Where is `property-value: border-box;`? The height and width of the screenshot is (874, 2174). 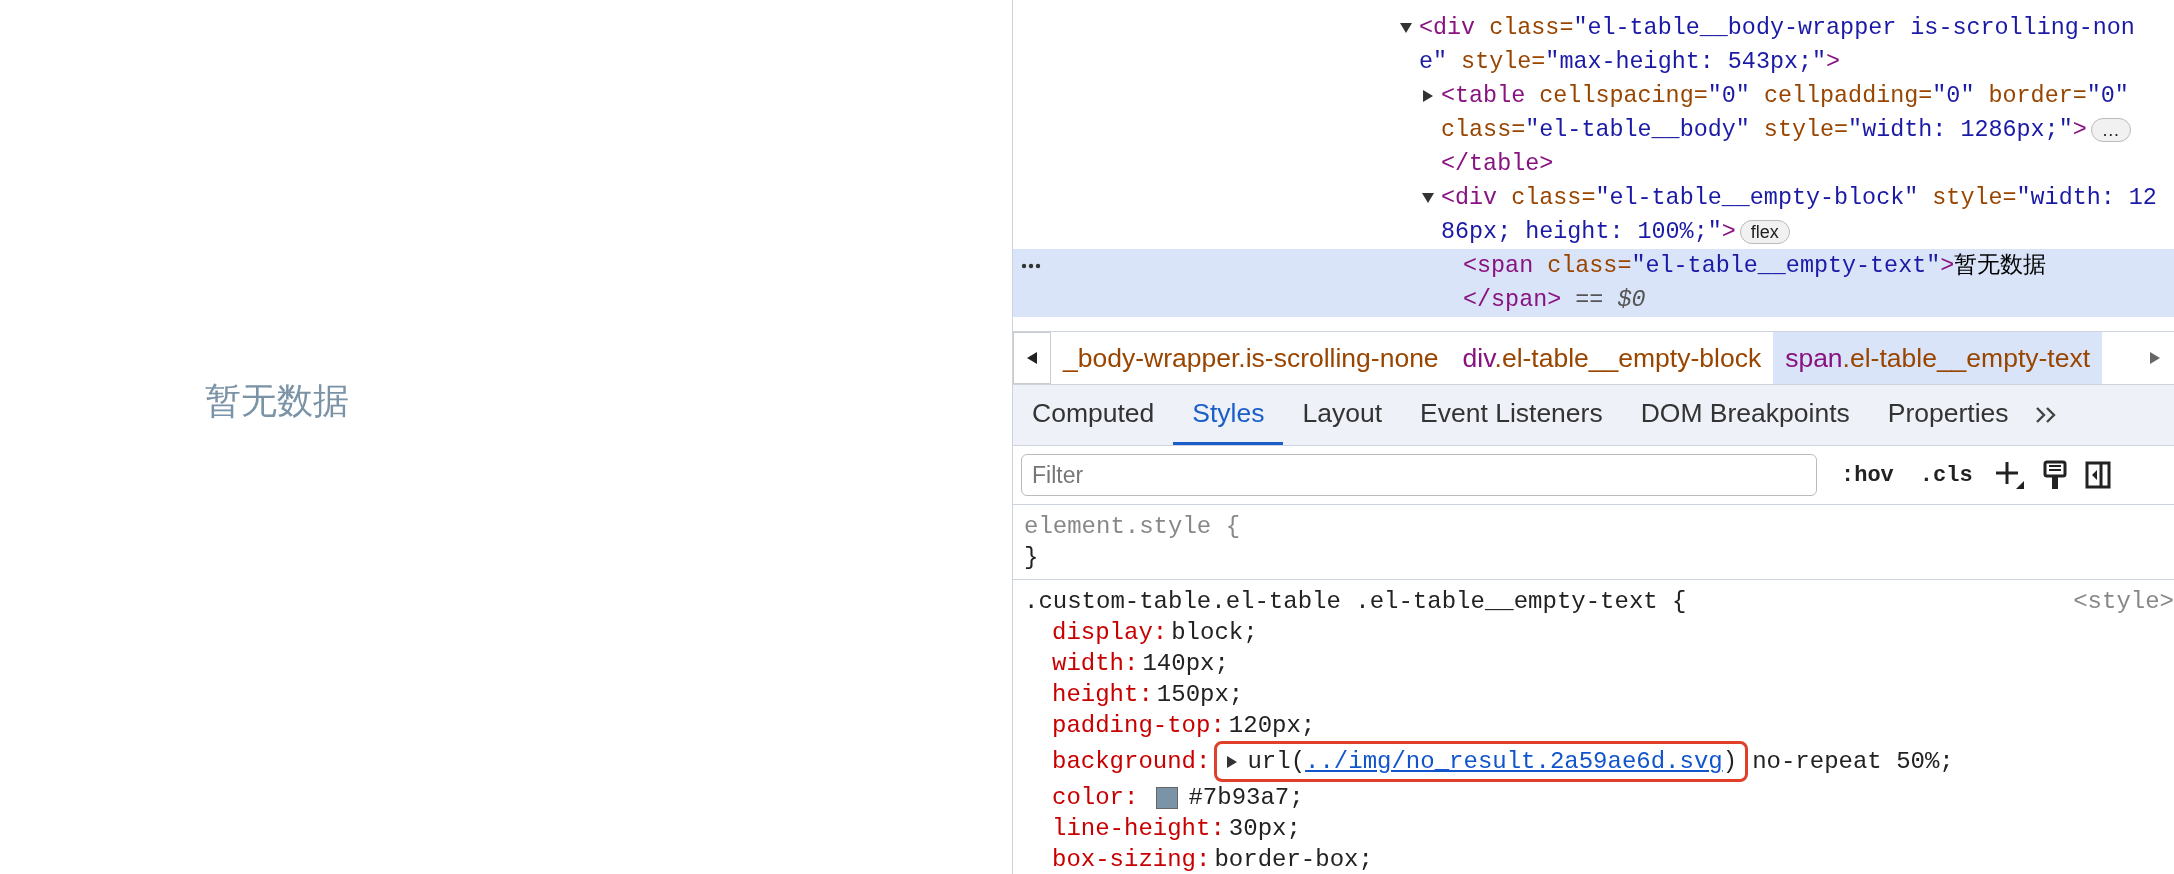 property-value: border-box; is located at coordinates (1293, 859).